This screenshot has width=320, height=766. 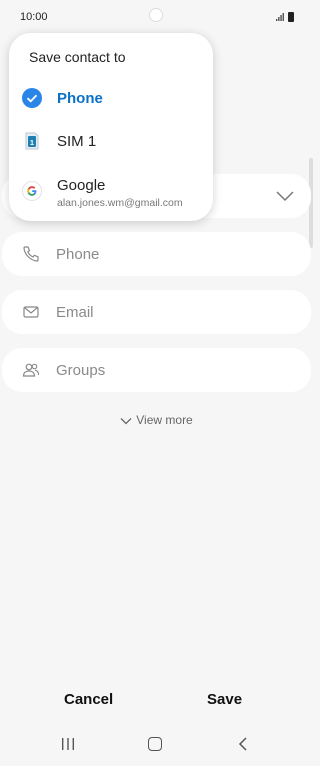 I want to click on google-account-email: alan.jones.wm@gmail.com, so click(x=120, y=203).